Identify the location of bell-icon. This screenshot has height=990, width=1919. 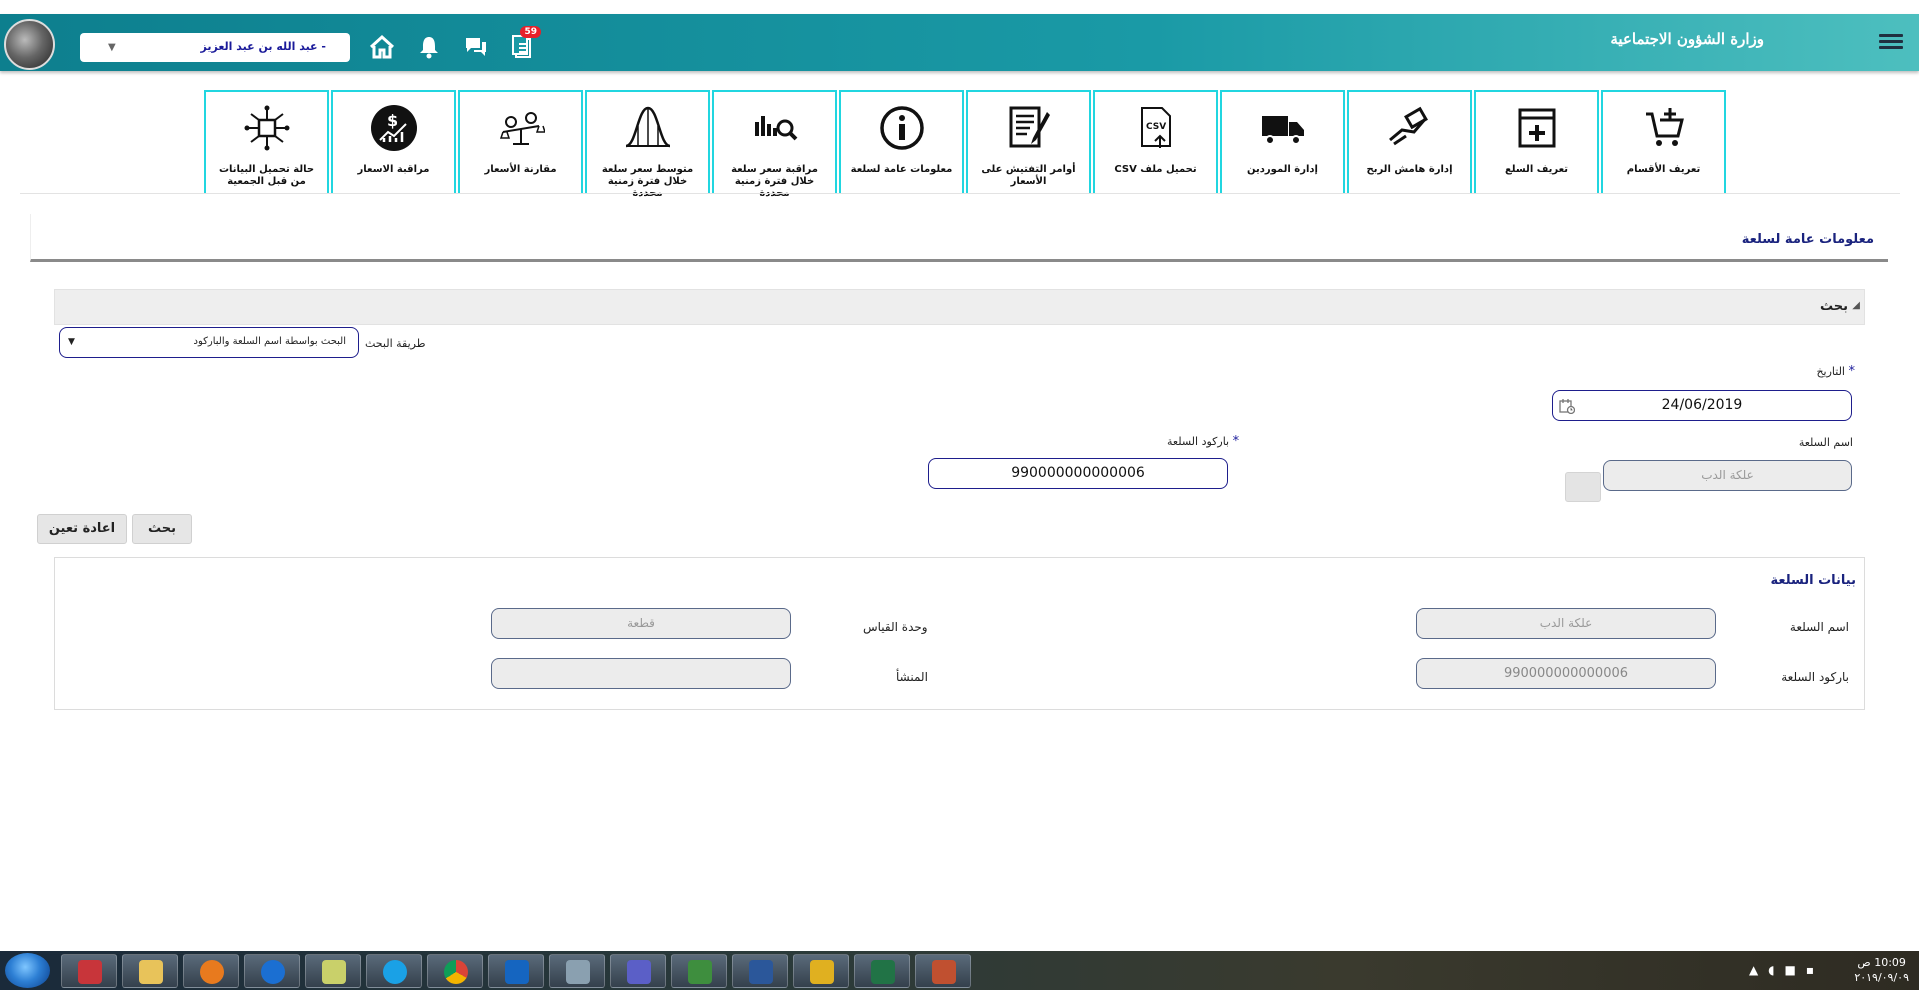
(429, 47).